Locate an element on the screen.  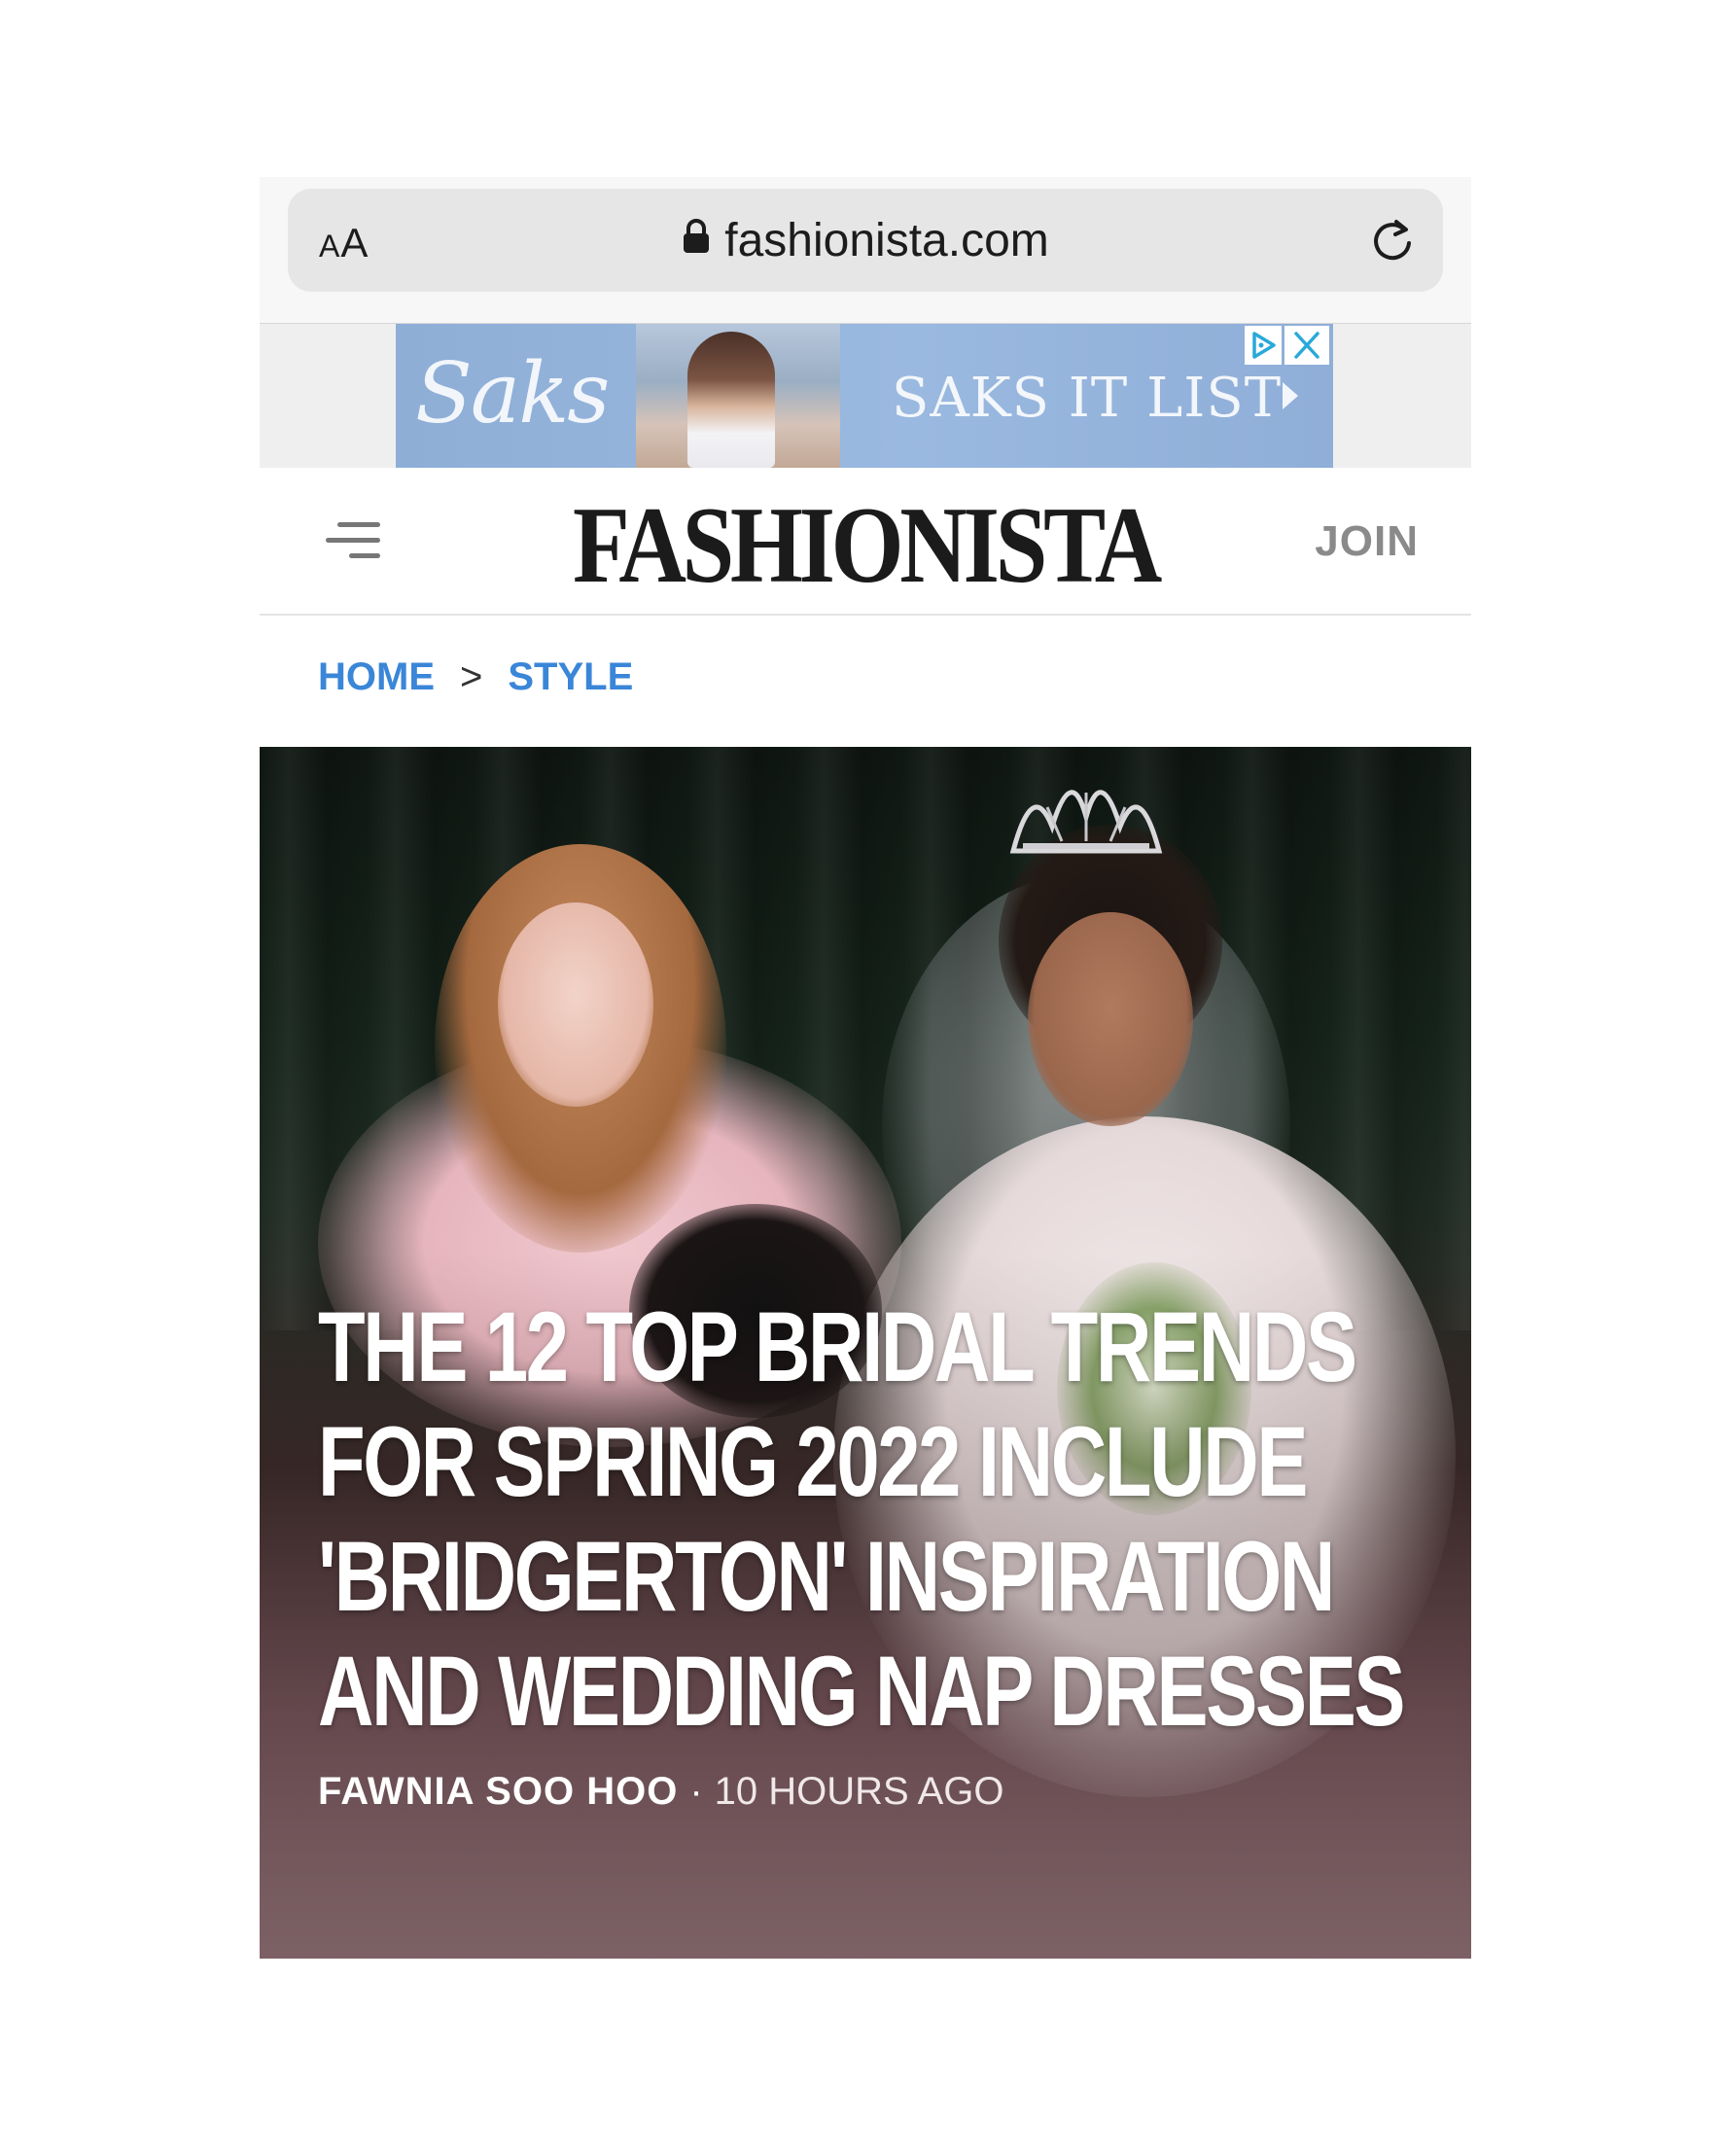
url-display: fashionista.com is located at coordinates (866, 240).